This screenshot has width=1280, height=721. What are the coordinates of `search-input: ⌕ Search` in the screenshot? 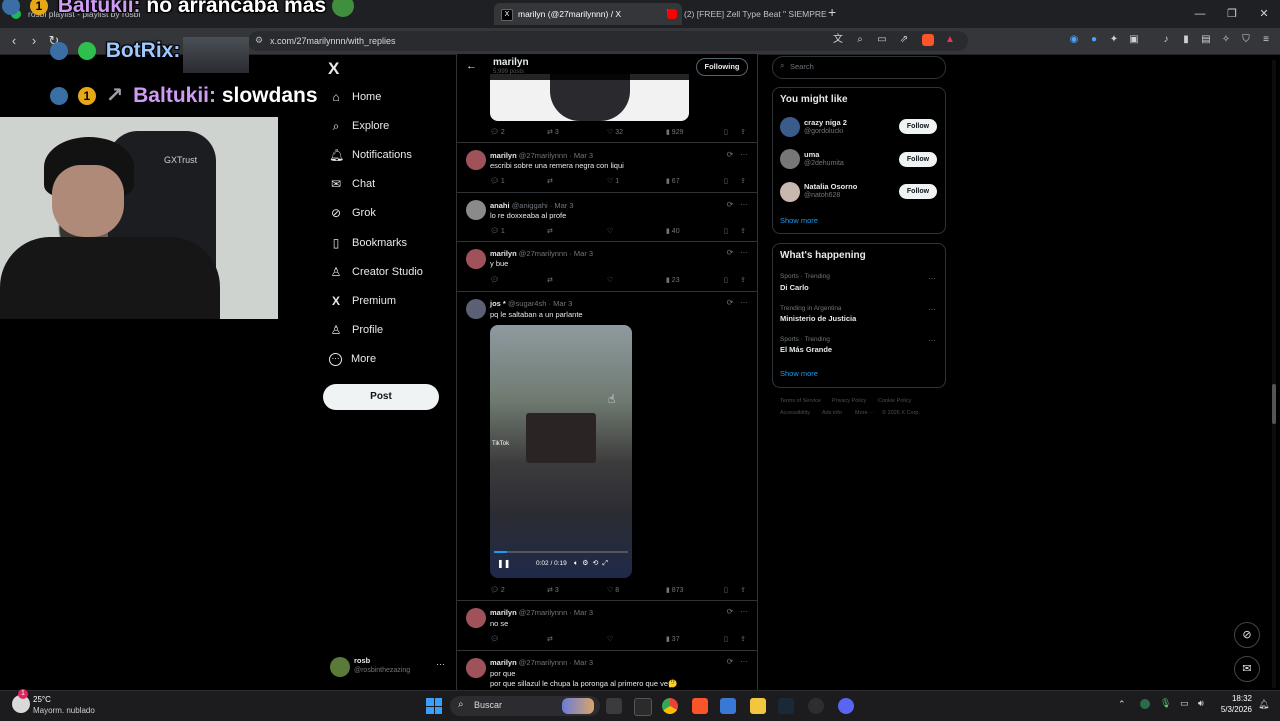 It's located at (859, 67).